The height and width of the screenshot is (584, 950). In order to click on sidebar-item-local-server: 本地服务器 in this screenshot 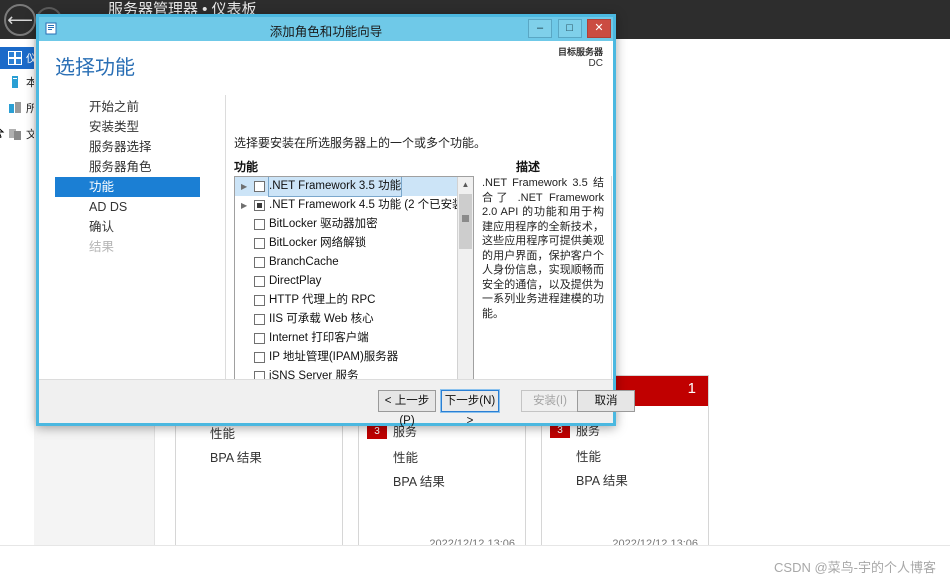, I will do `click(18, 82)`.